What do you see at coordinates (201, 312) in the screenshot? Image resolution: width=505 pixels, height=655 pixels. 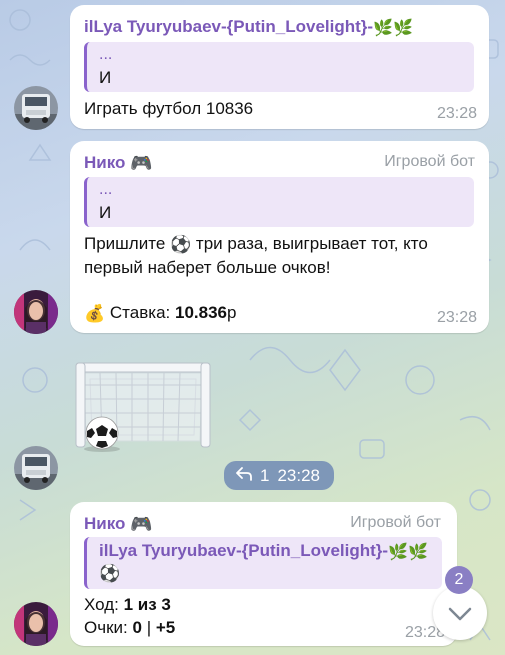 I see `stake-value: 10.836` at bounding box center [201, 312].